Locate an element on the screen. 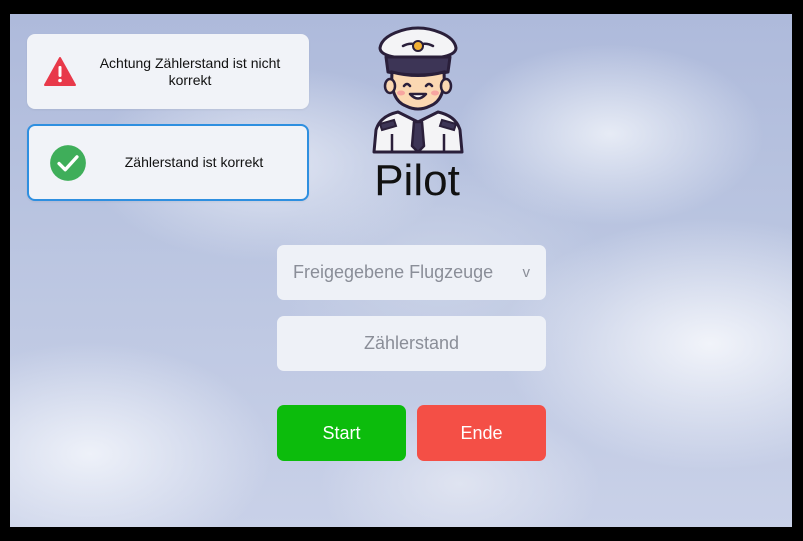 Image resolution: width=803 pixels, height=541 pixels. aircraft-select-value: Freigegebene Flugzeuge is located at coordinates (393, 272).